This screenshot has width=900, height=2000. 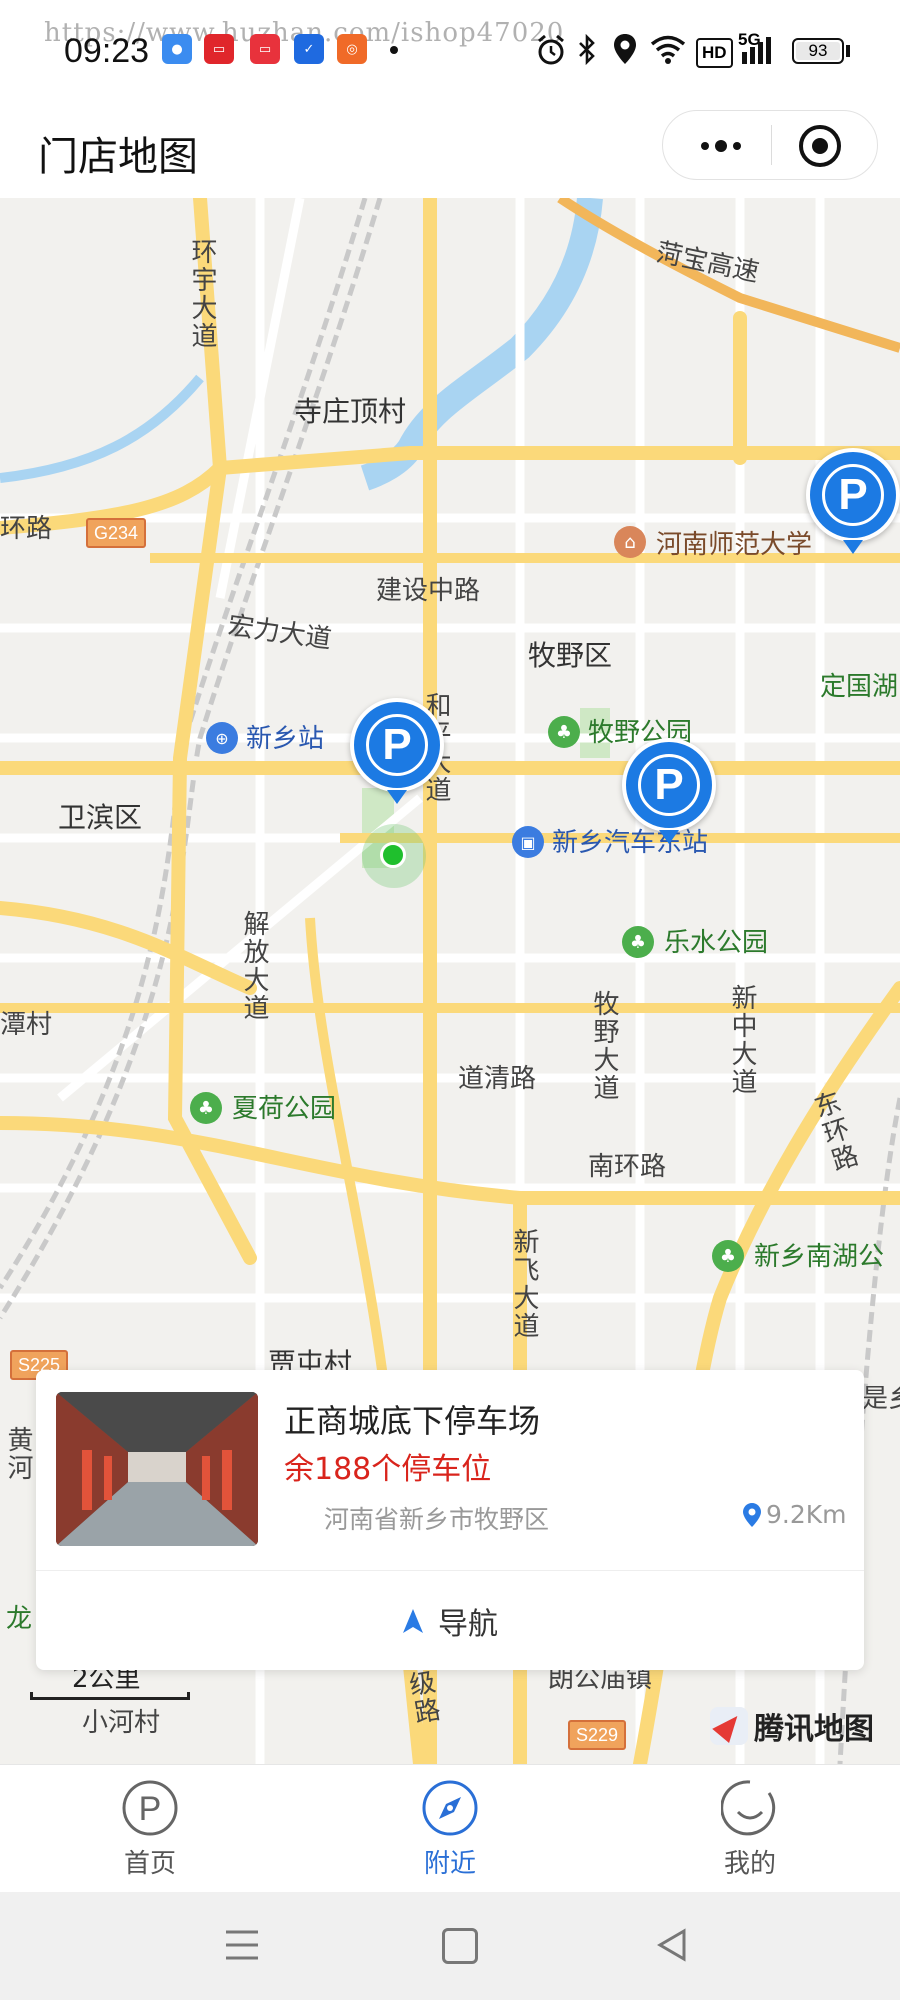 What do you see at coordinates (157, 1469) in the screenshot?
I see `parking-lot-thumbnail` at bounding box center [157, 1469].